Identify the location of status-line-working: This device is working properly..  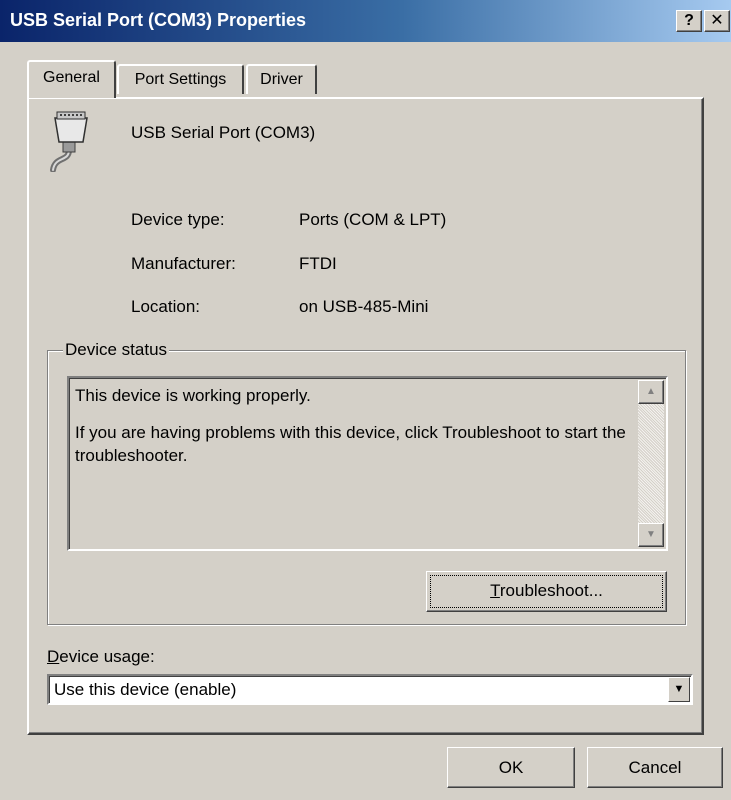
(193, 395).